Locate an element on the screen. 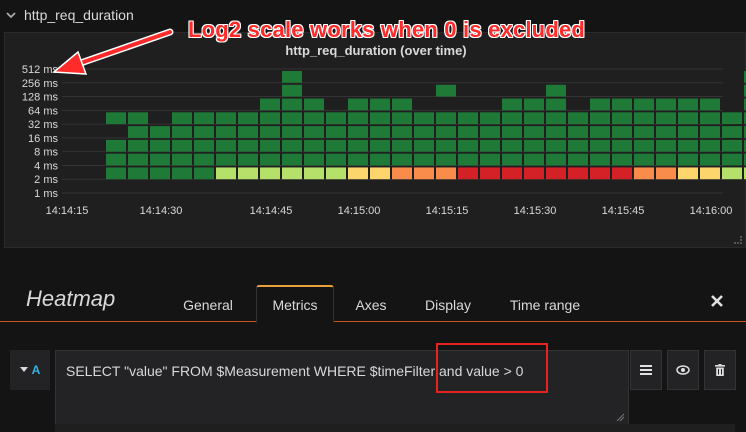 The image size is (746, 432). close-icon is located at coordinates (717, 301).